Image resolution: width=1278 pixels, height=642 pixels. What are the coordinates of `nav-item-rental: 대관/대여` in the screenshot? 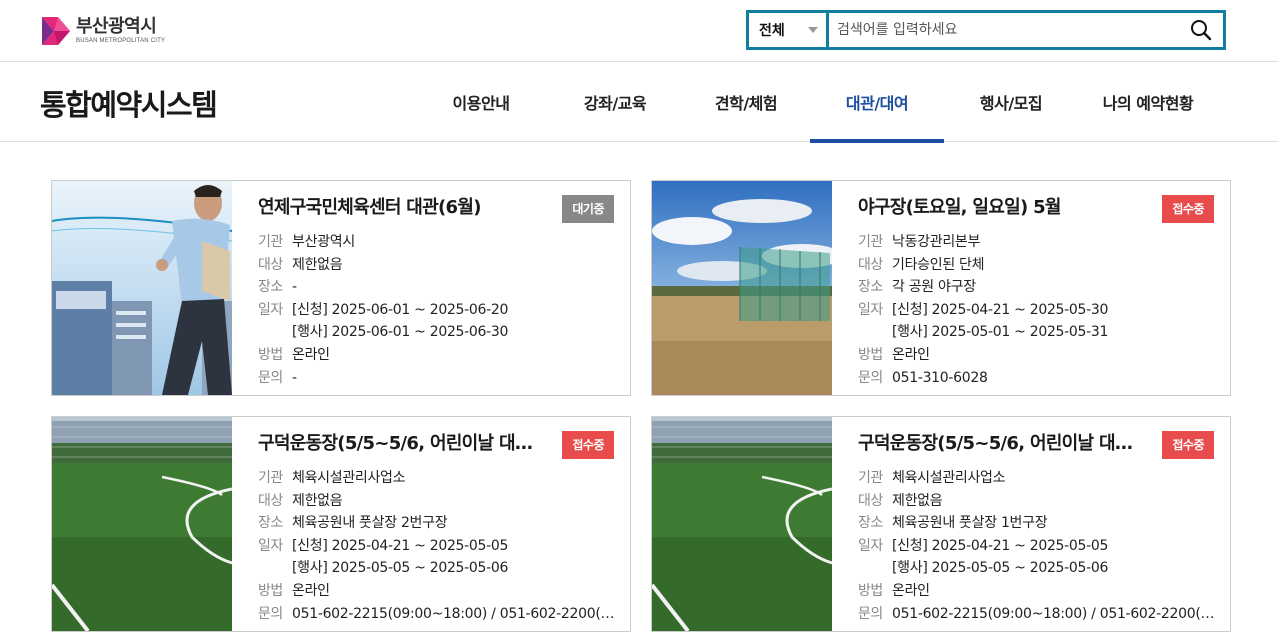 It's located at (877, 102).